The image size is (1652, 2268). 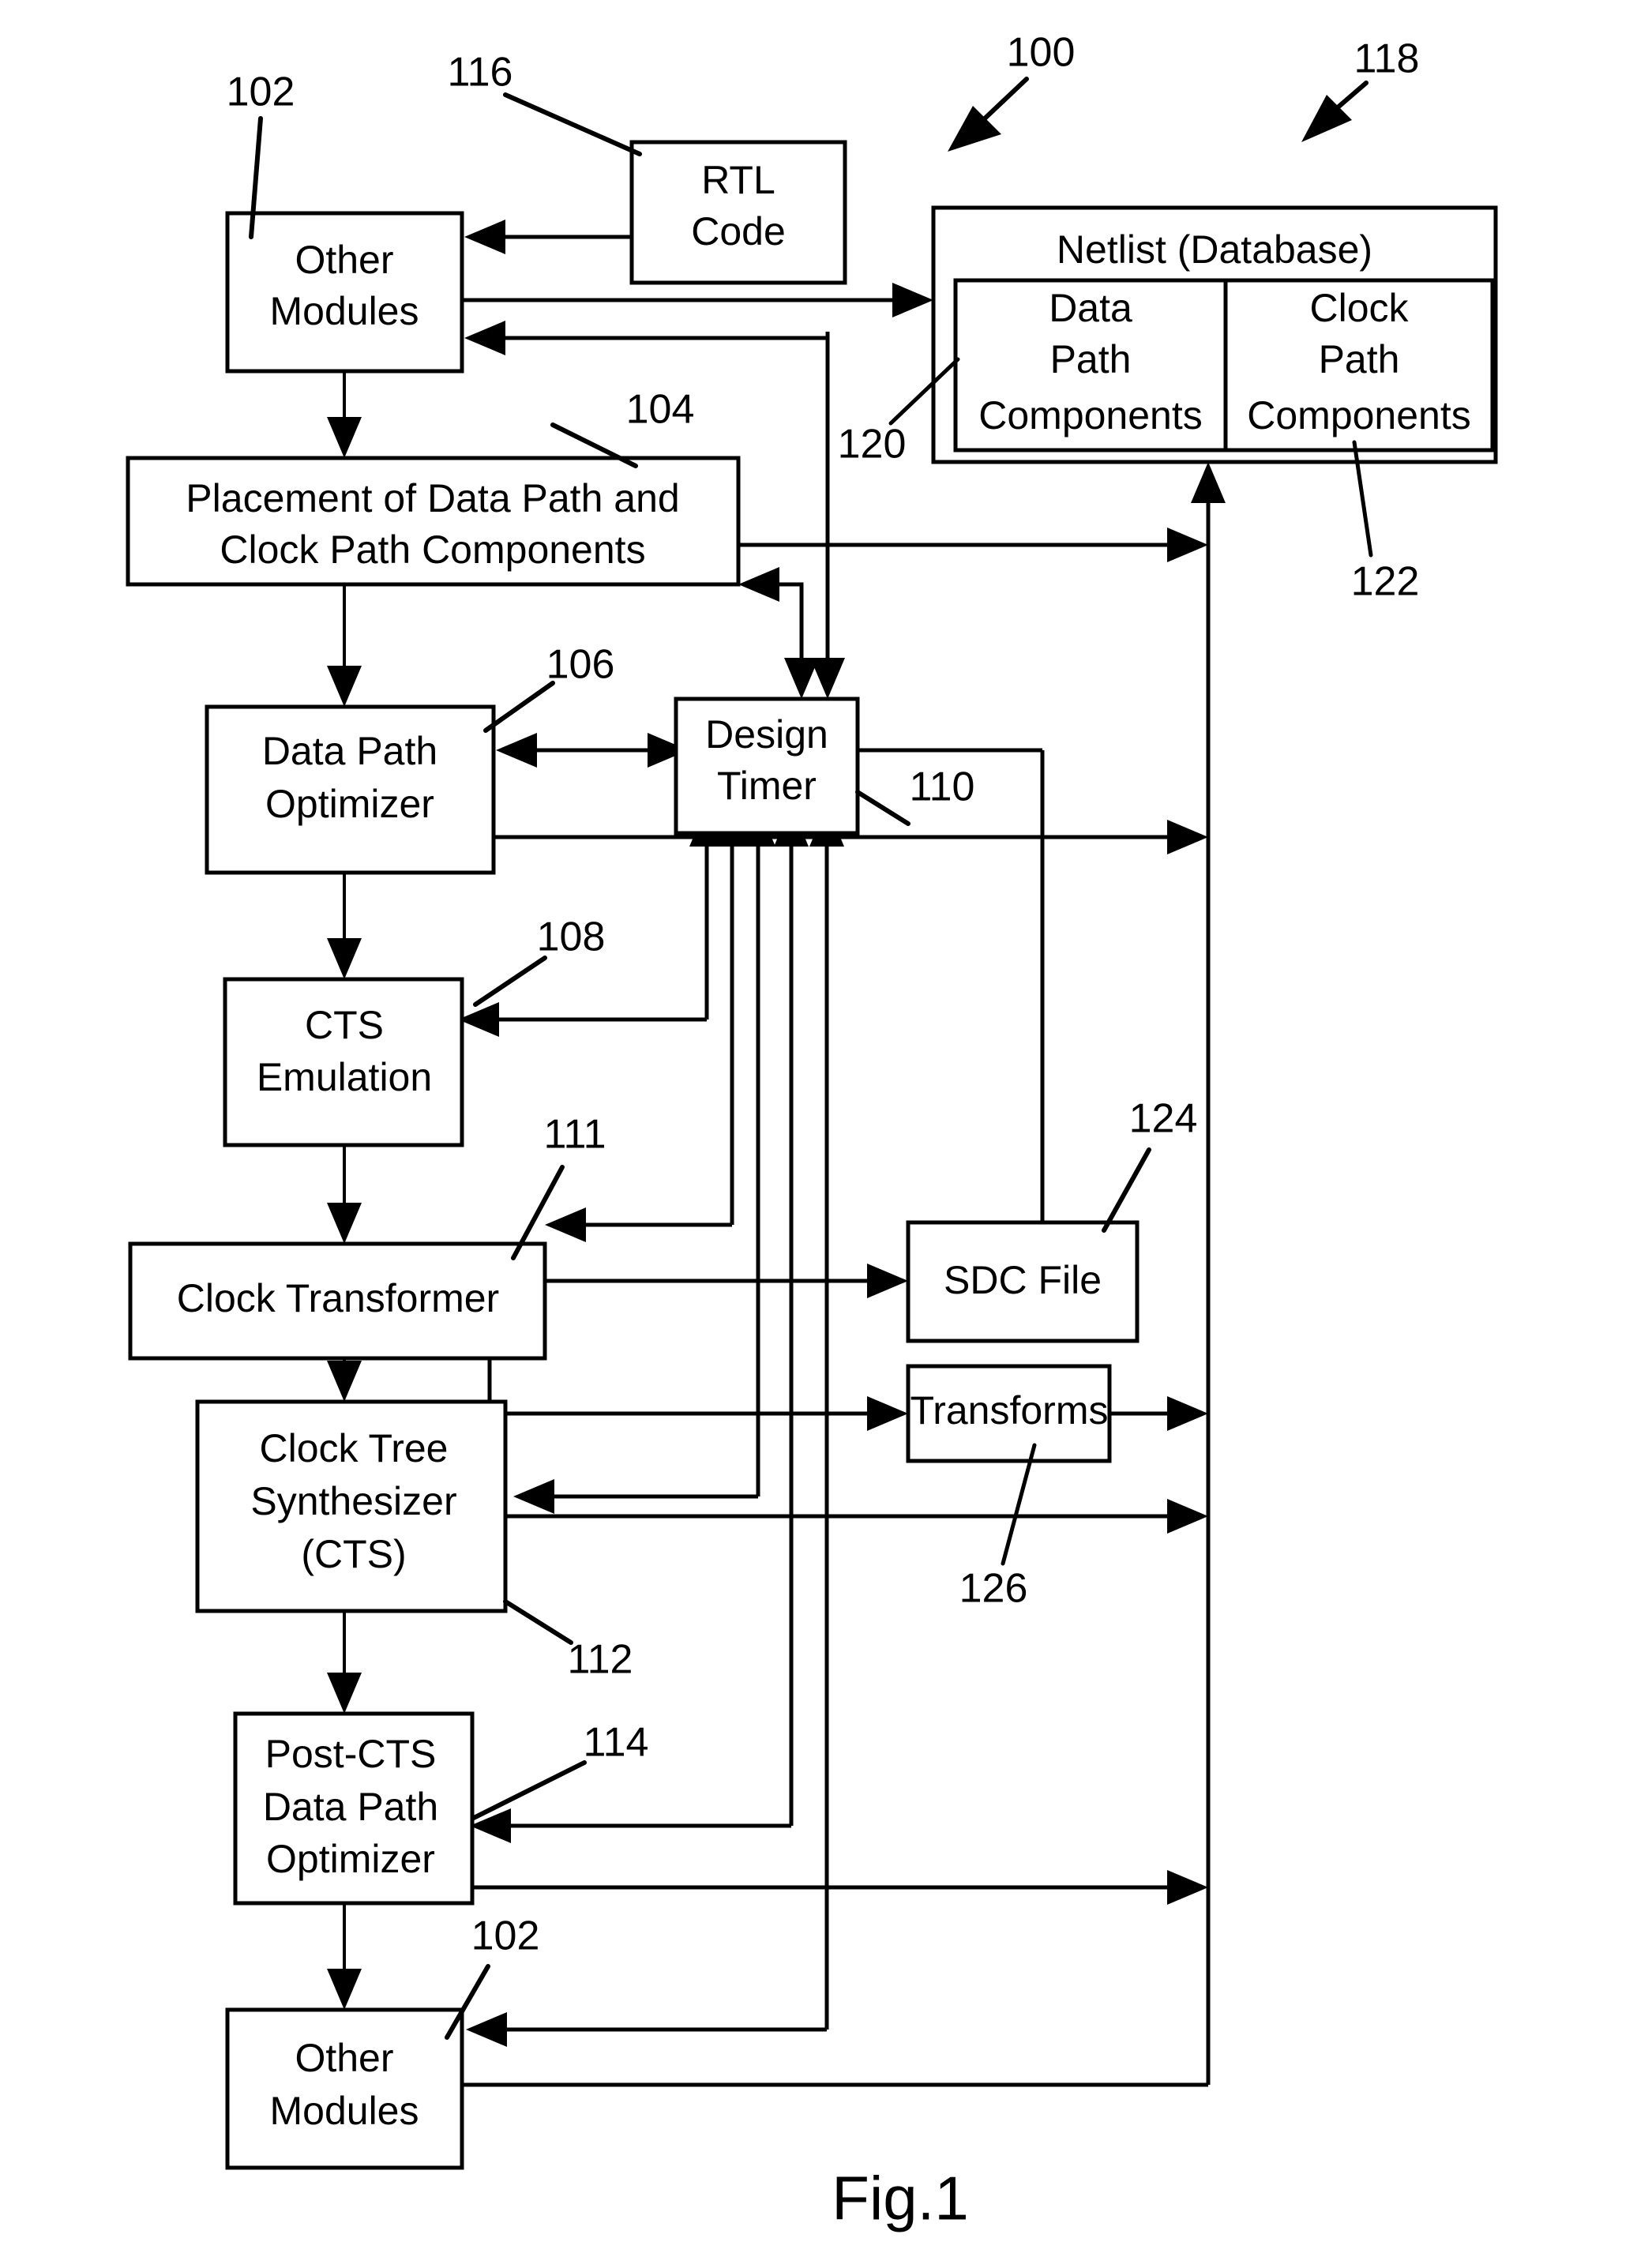 What do you see at coordinates (516, 750) in the screenshot?
I see `arrowhead-timer-to-dpo` at bounding box center [516, 750].